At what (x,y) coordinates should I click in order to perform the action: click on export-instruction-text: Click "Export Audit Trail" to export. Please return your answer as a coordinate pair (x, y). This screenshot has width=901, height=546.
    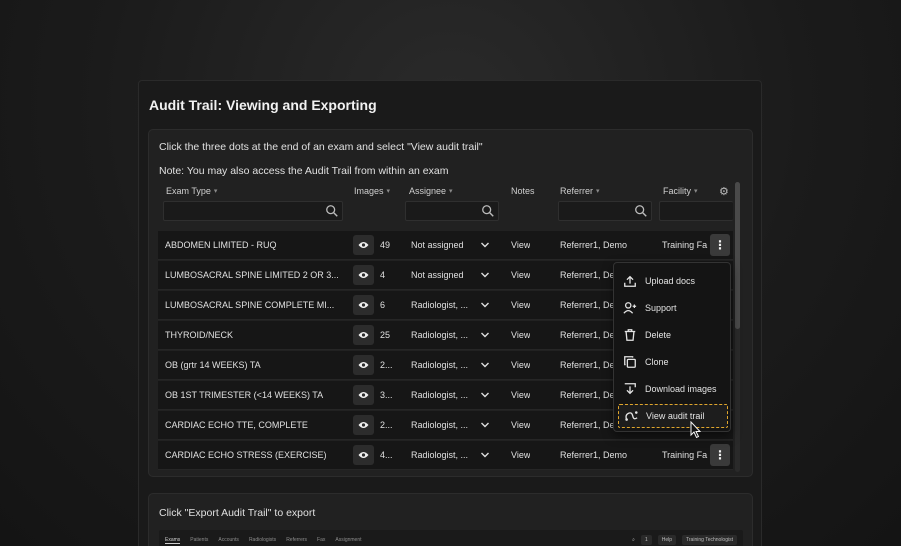
    Looking at the image, I should click on (237, 513).